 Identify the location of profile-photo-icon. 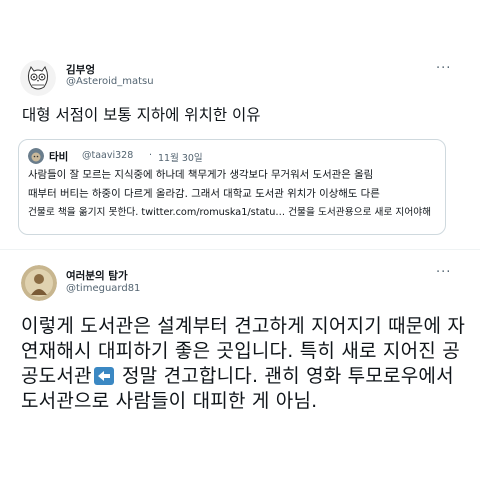
(39, 283).